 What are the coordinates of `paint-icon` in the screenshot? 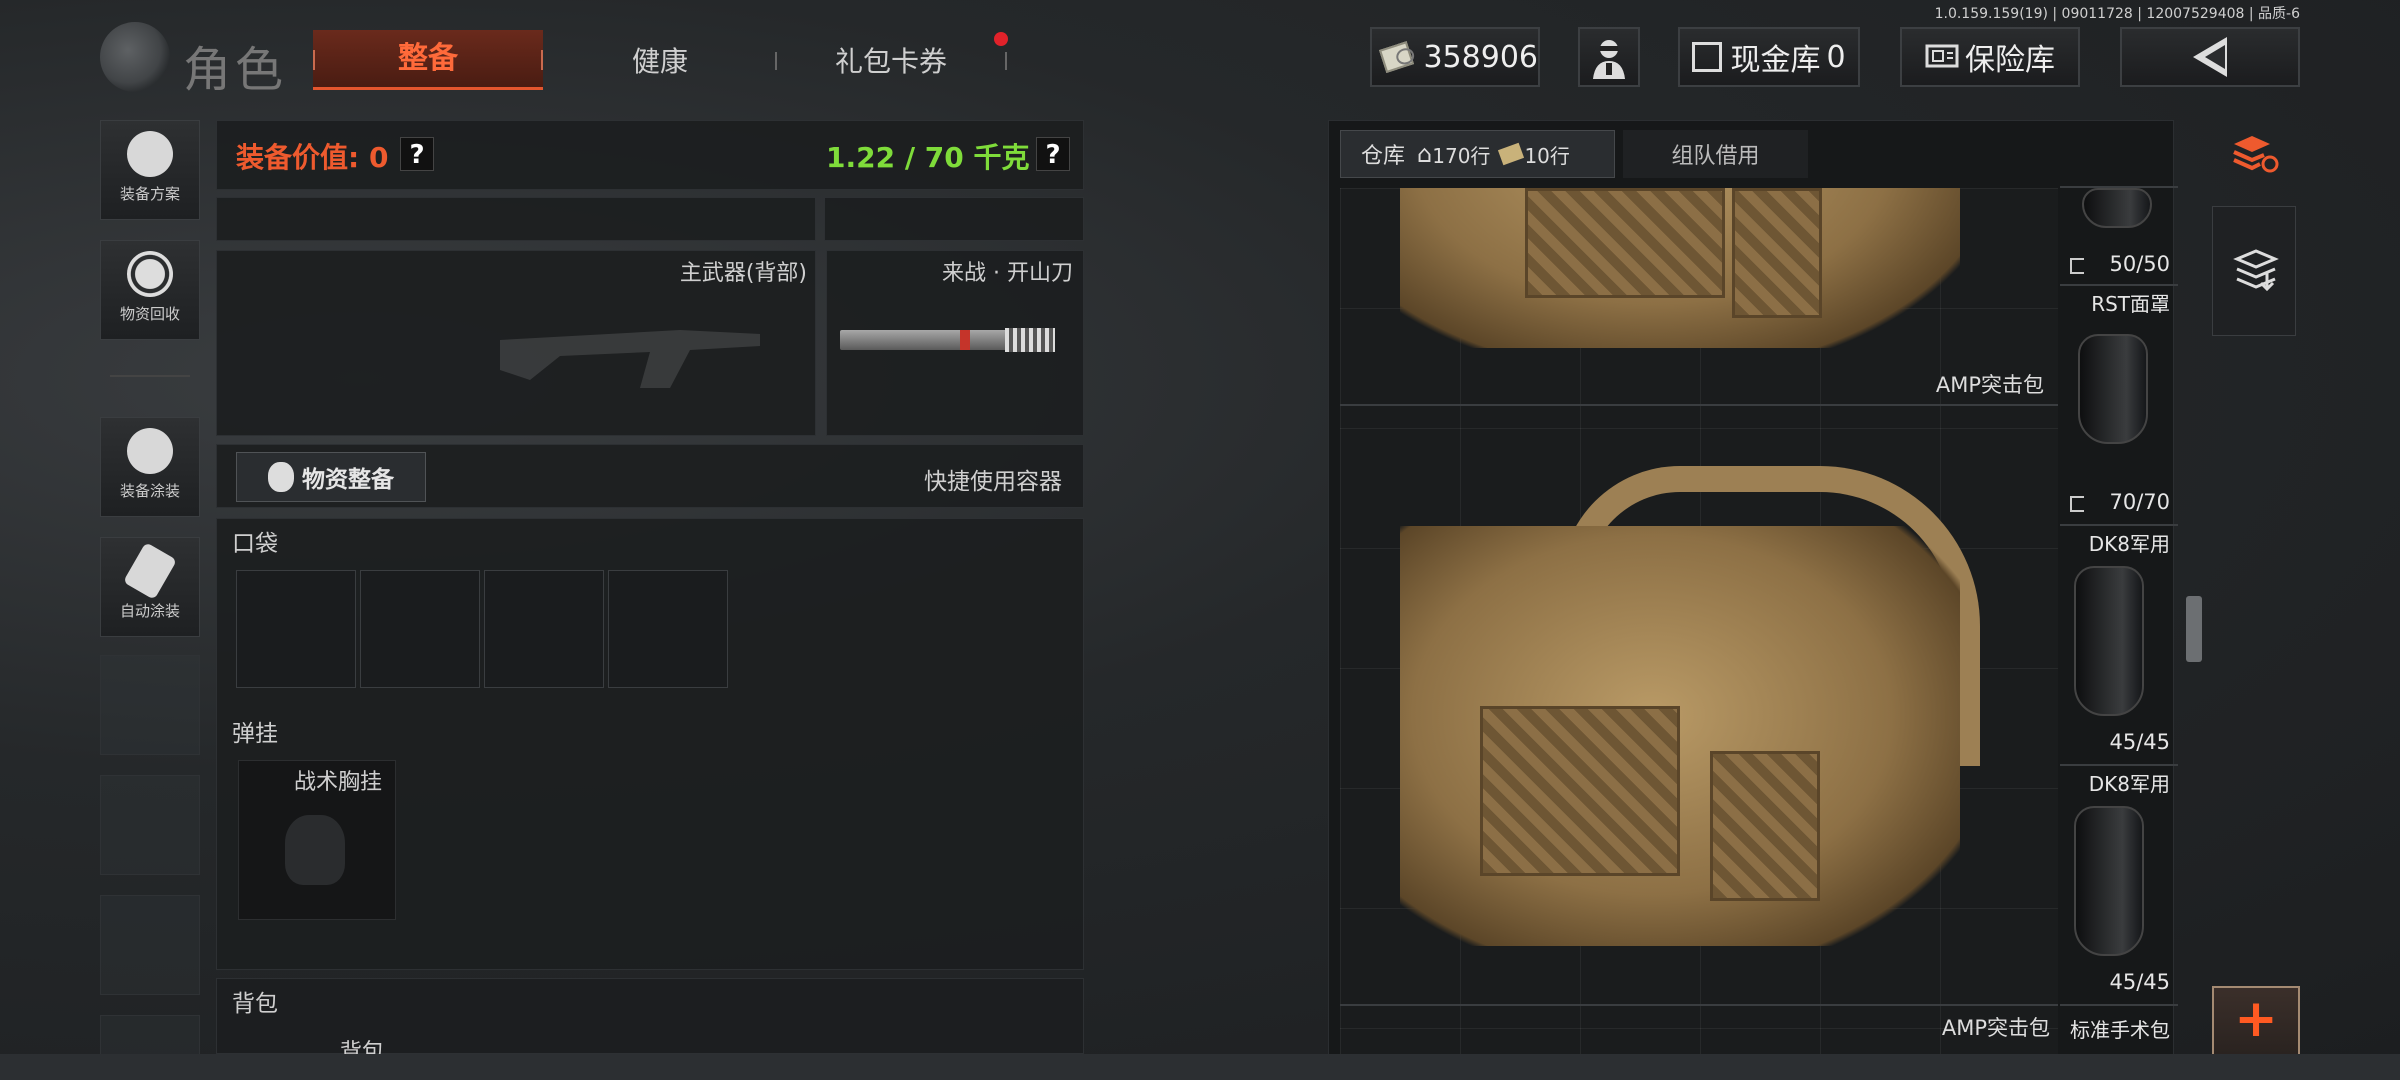 It's located at (150, 451).